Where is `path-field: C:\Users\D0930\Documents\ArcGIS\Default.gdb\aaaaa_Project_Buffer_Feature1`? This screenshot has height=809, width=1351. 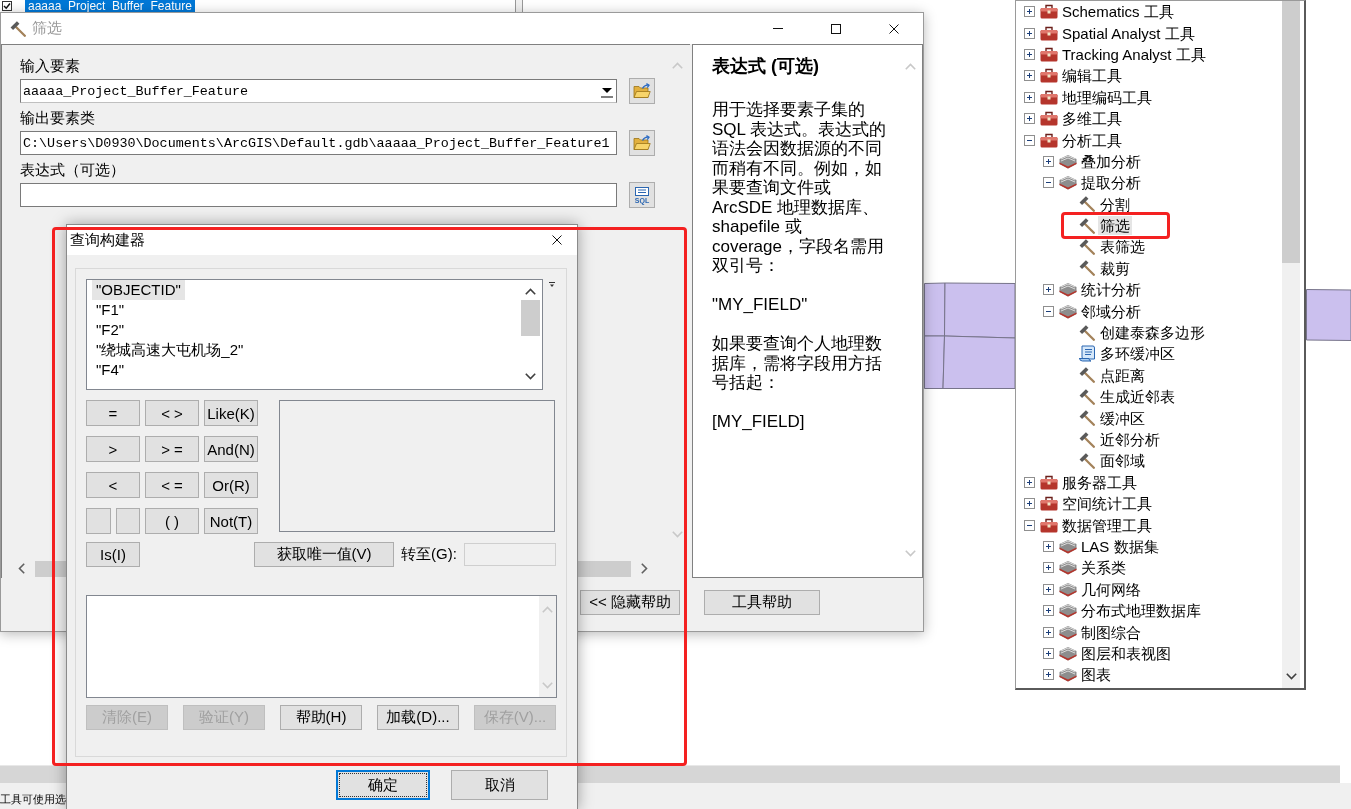 path-field: C:\Users\D0930\Documents\ArcGIS\Default.gdb\aaaaa_Project_Buffer_Feature1 is located at coordinates (318, 143).